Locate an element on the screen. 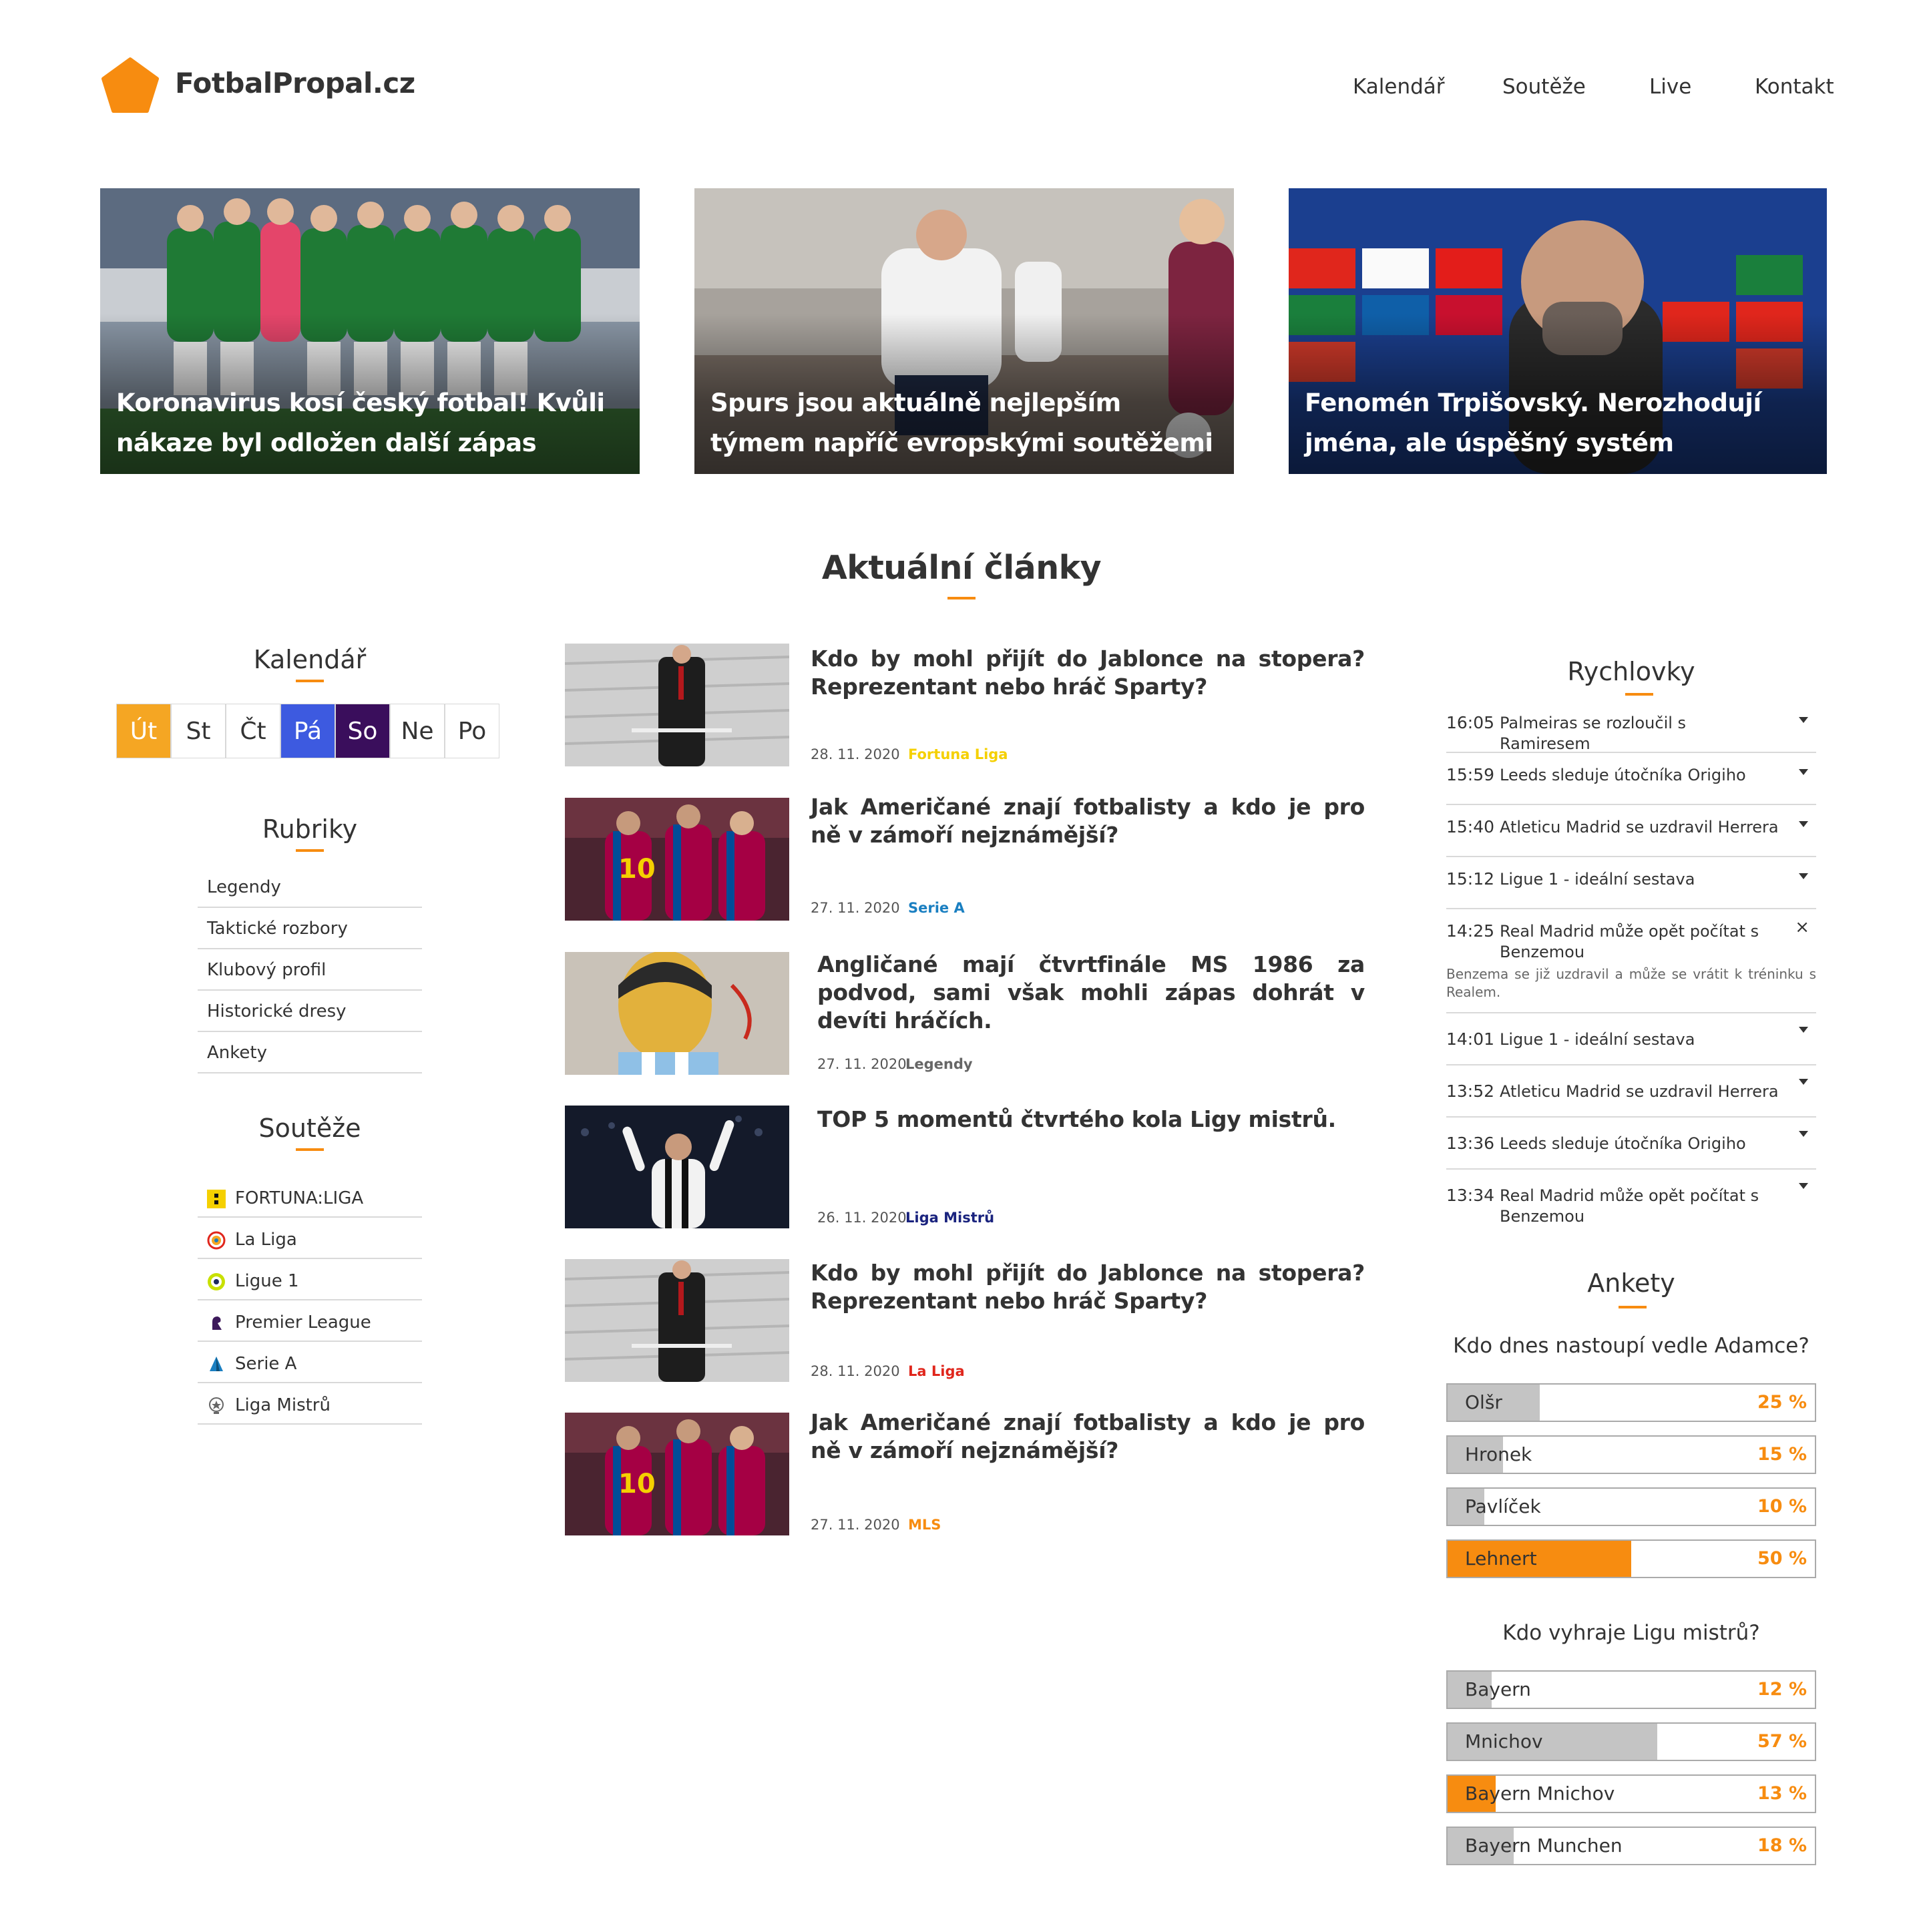 This screenshot has height=1932, width=1923. liga-mistru-icon is located at coordinates (216, 1405).